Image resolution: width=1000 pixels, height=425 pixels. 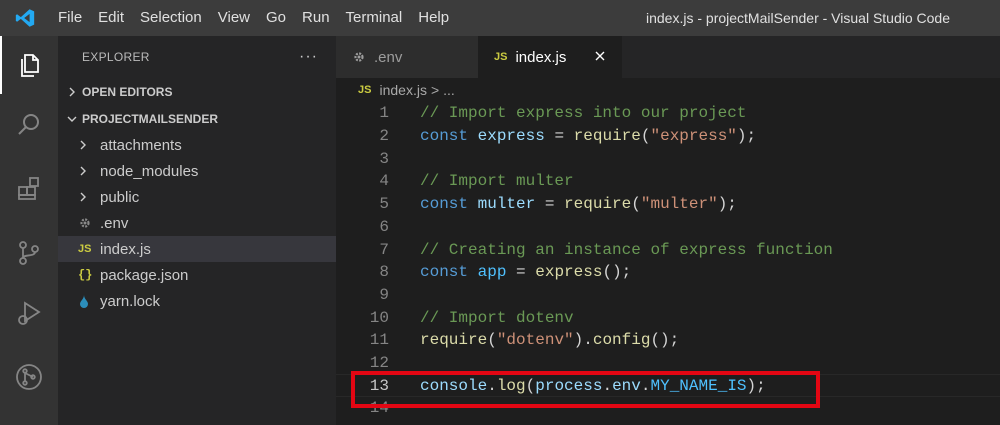 I want to click on code-text: const express = require("express");, so click(x=588, y=136).